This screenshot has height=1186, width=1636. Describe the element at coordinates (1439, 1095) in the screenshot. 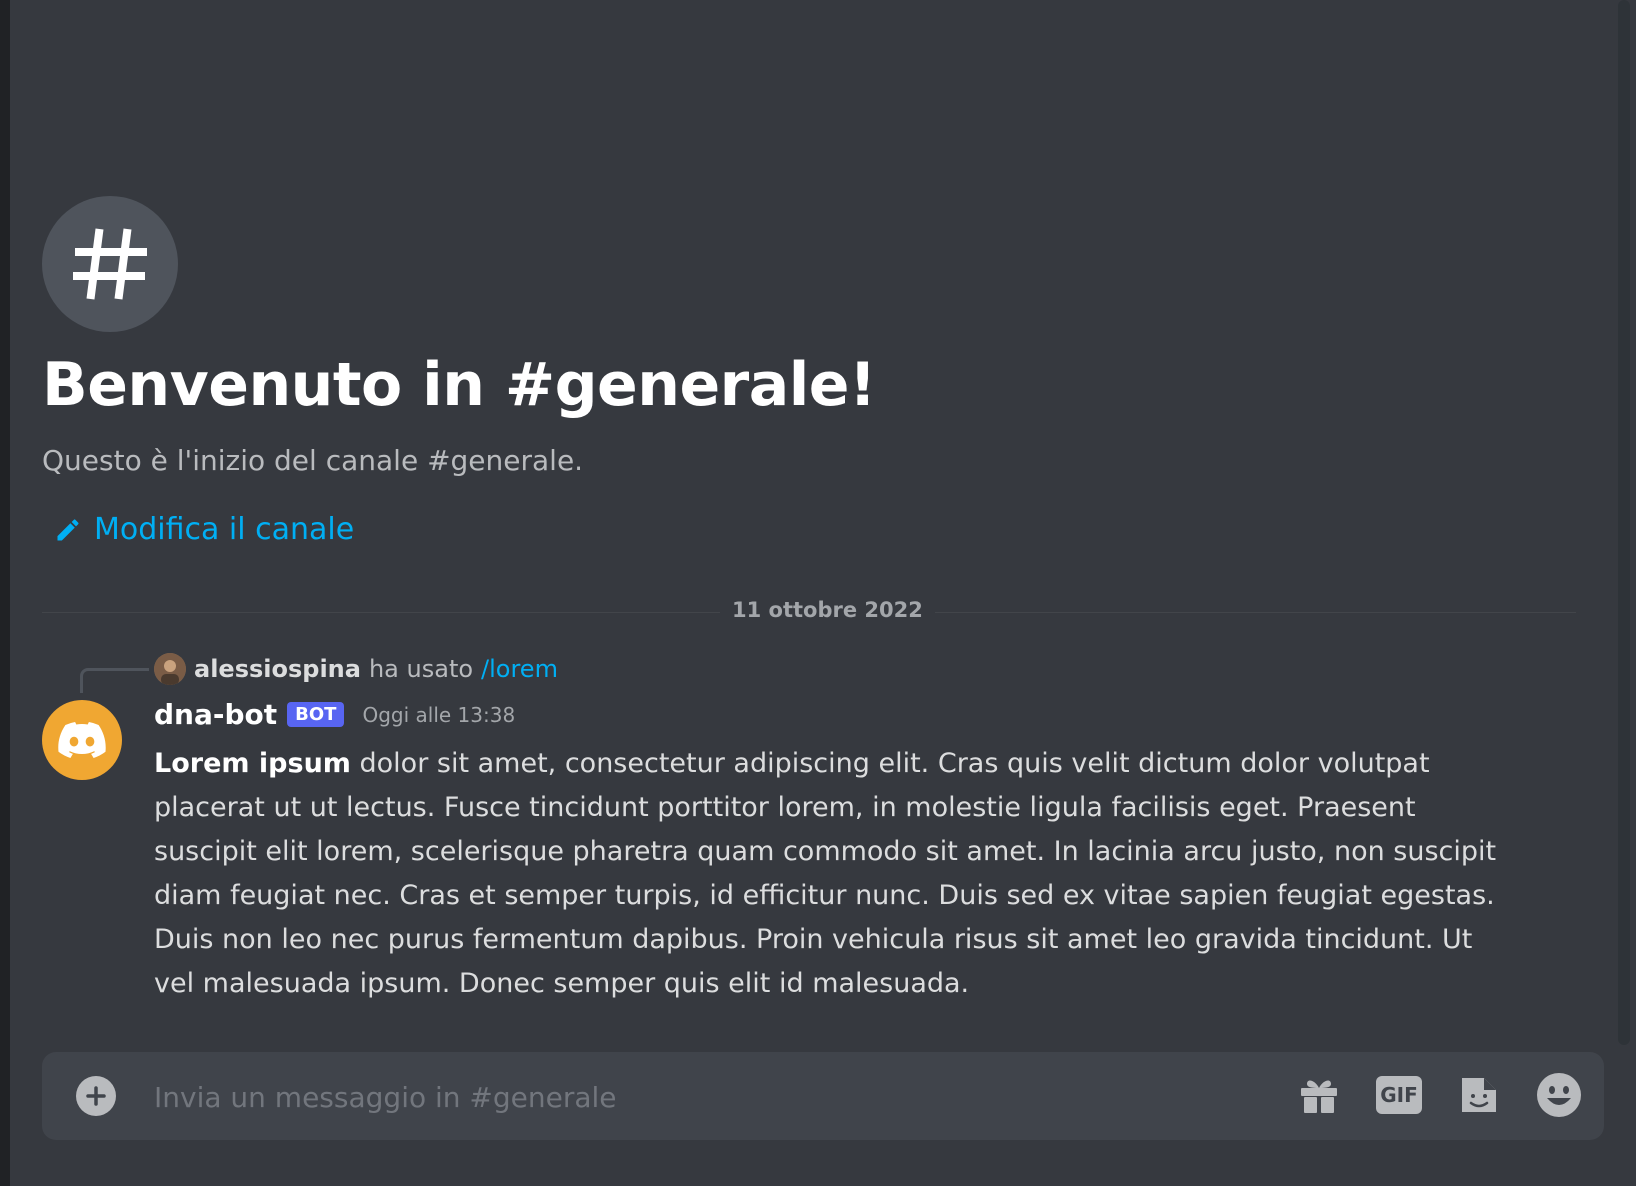

I see `composer-tools: GIF` at that location.